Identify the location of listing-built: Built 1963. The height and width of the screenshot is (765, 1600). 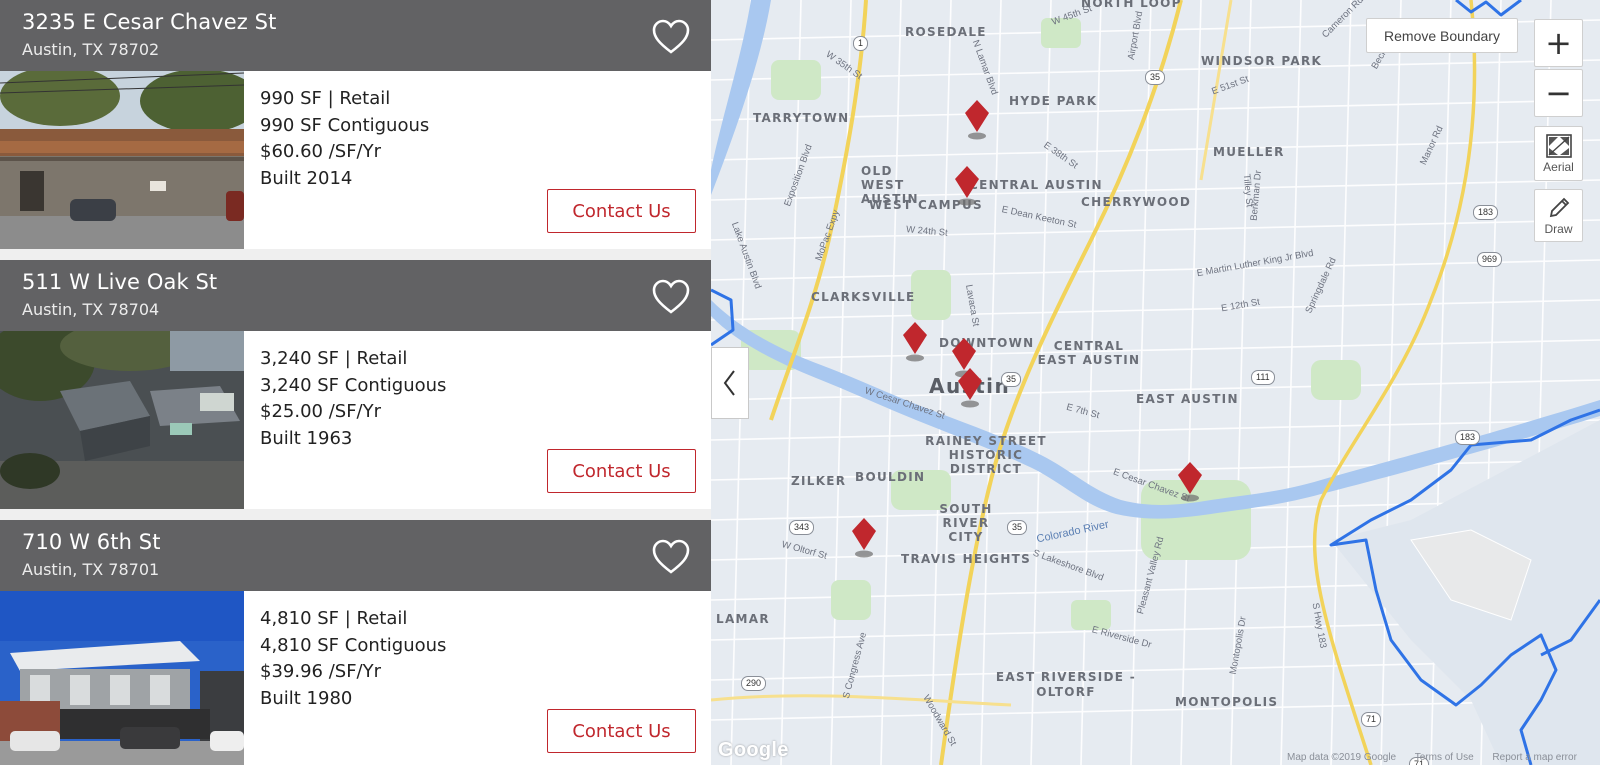
(306, 438).